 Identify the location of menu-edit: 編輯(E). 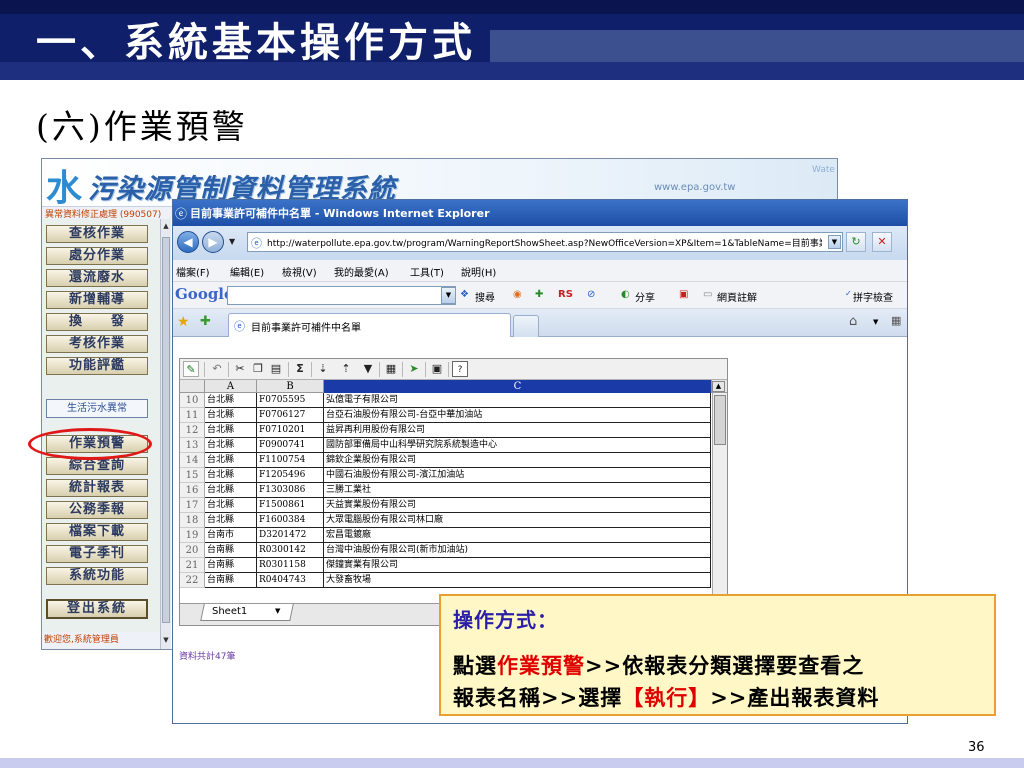
(247, 271).